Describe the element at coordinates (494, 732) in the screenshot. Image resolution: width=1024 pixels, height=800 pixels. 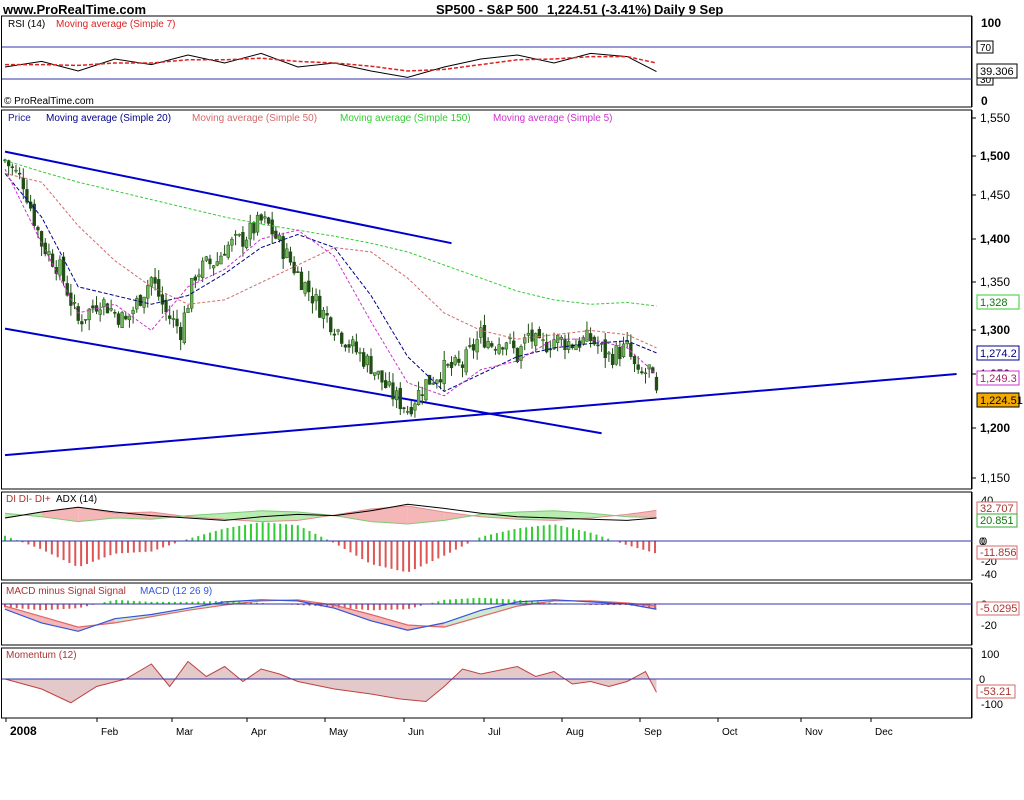
I see `x-tick-label-Jul: Jul` at that location.